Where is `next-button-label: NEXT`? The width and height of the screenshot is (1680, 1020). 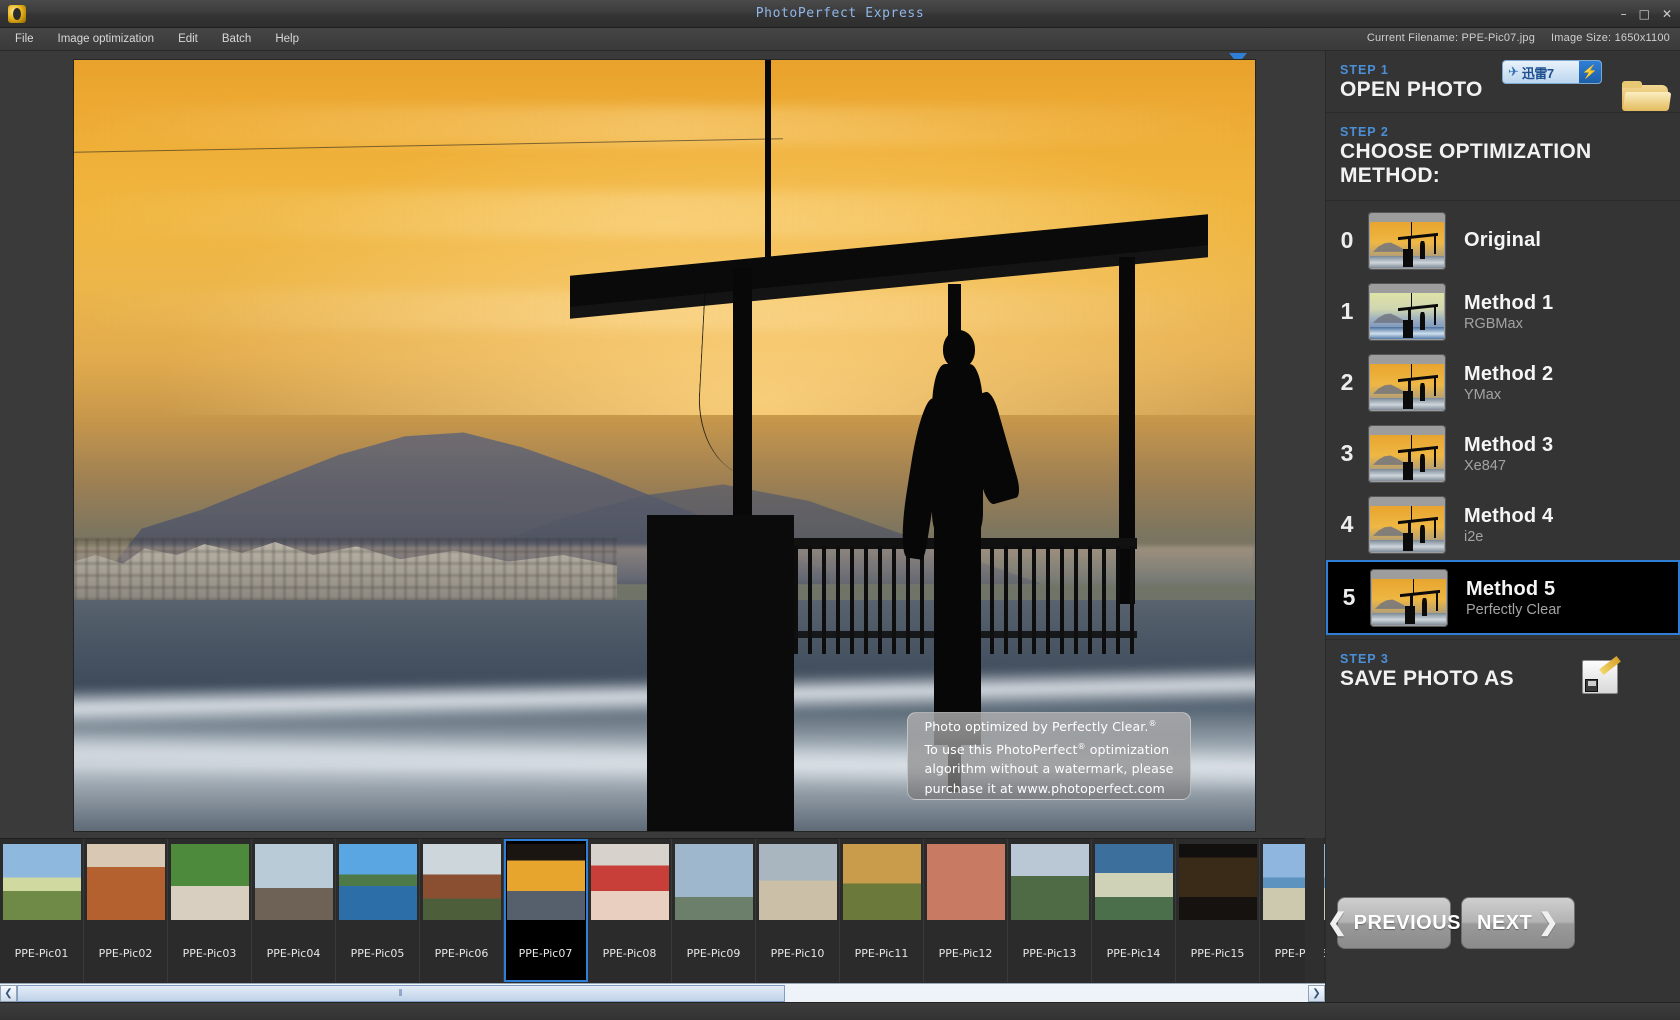
next-button-label: NEXT is located at coordinates (1505, 922).